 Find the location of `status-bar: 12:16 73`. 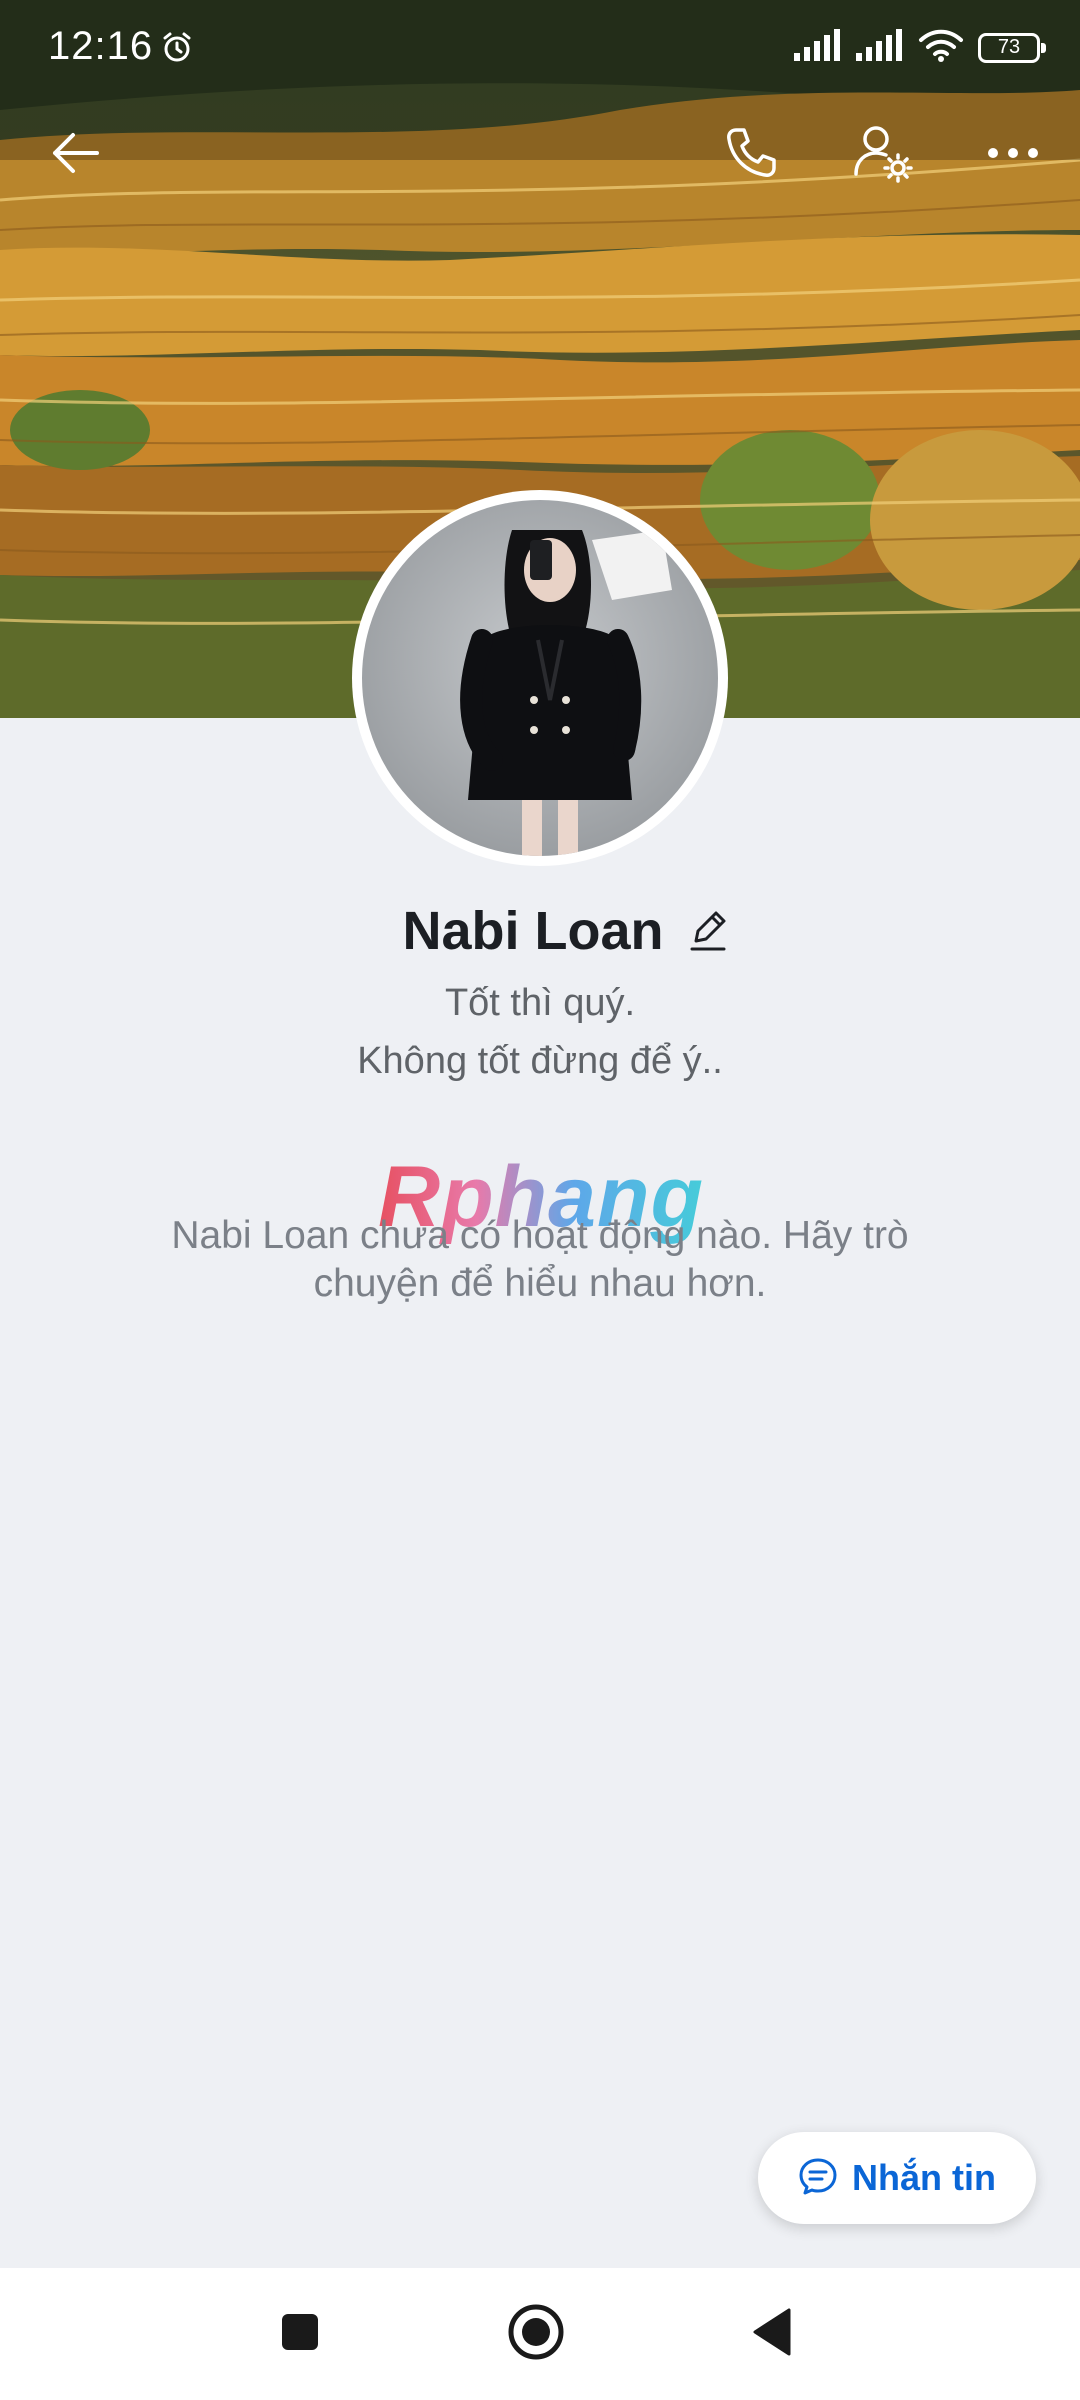

status-bar: 12:16 73 is located at coordinates (540, 50).